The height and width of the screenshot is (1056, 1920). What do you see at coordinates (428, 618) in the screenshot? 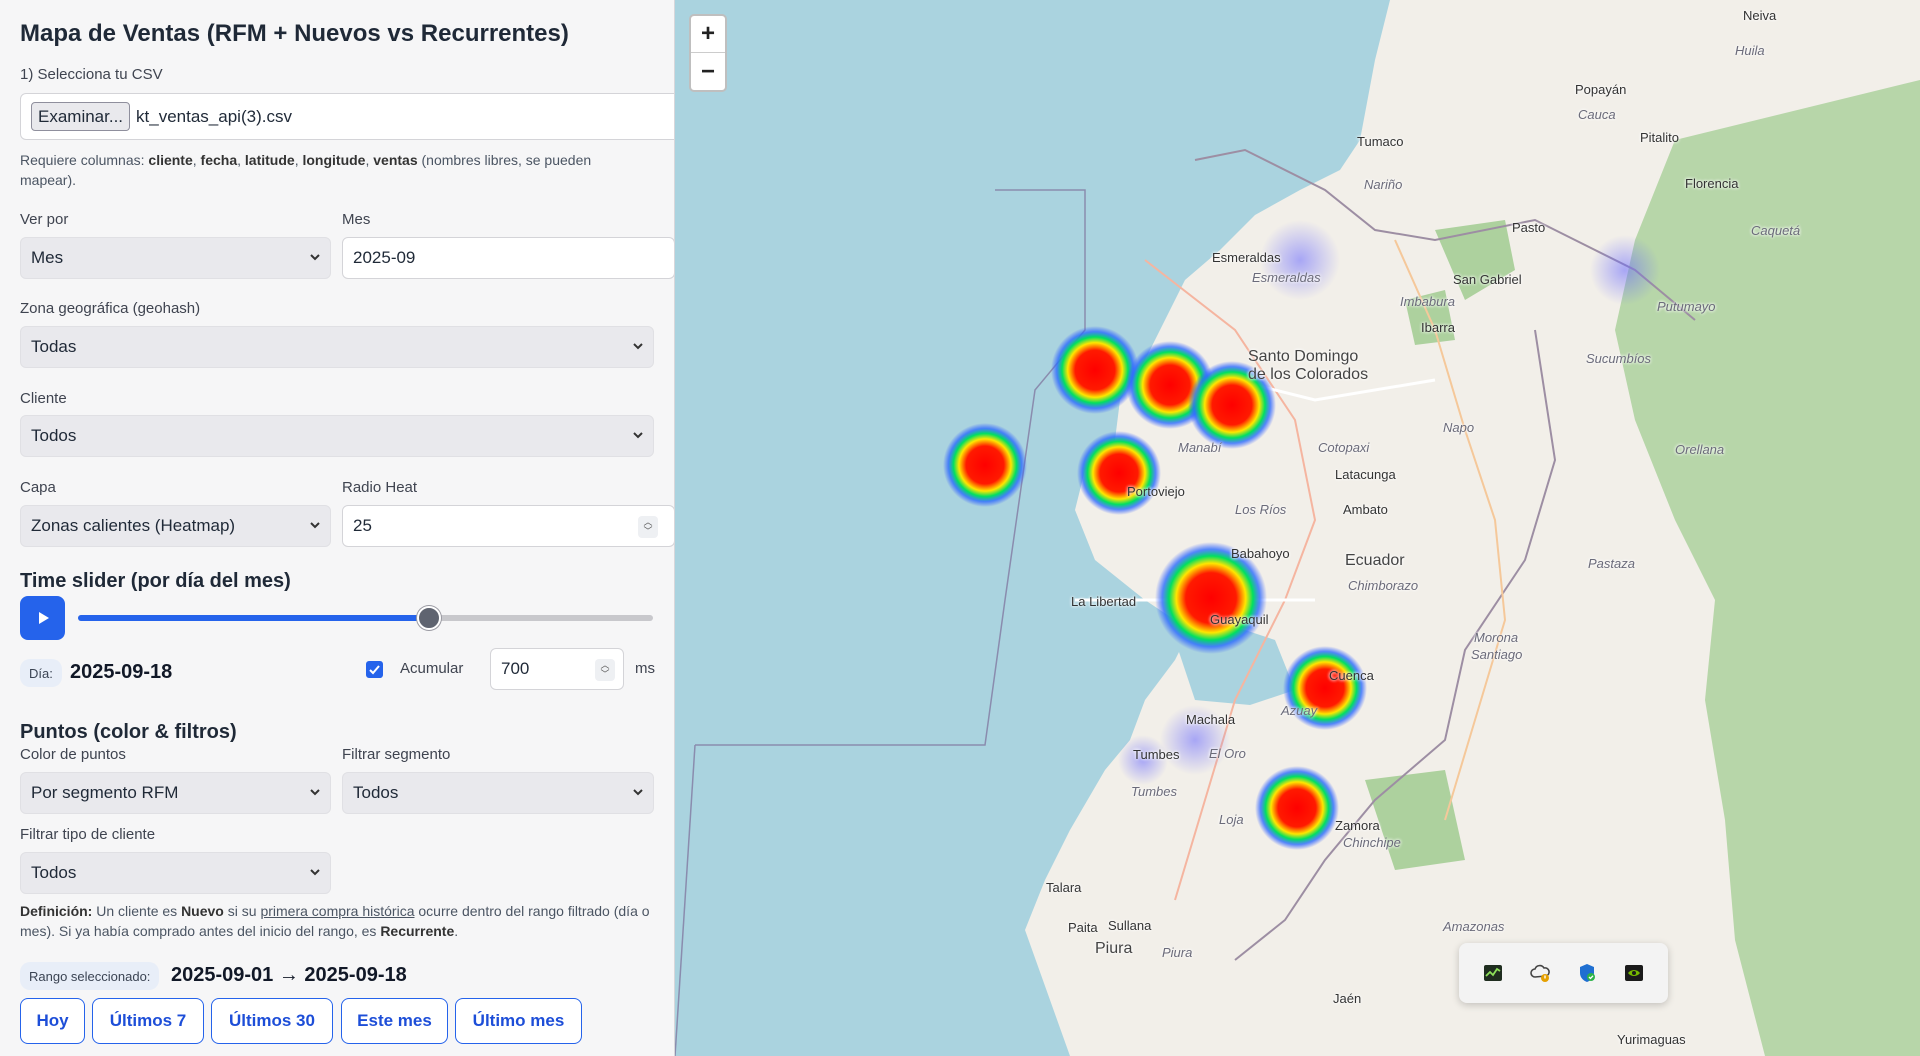
I see `slider-handle` at bounding box center [428, 618].